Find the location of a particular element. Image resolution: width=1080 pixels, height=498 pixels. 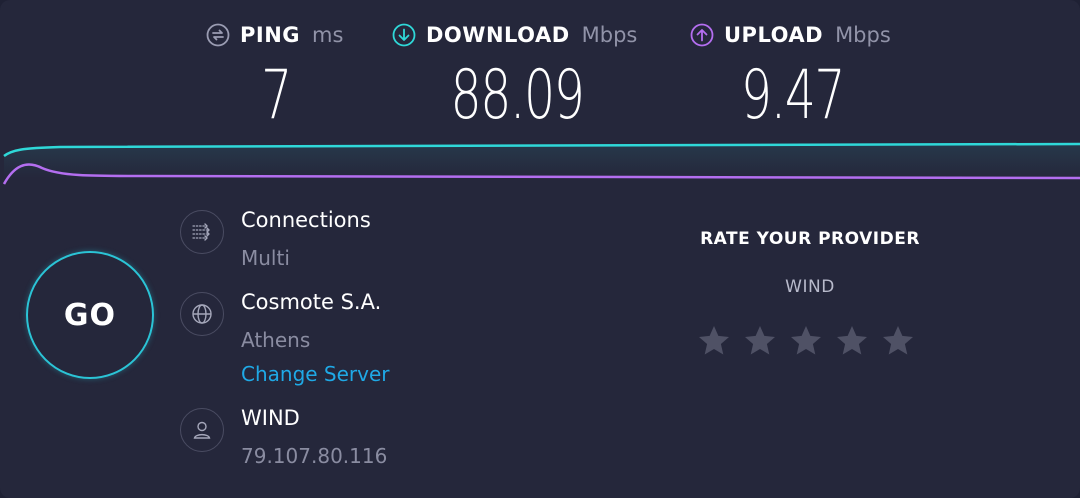

upload-unit: Mbps is located at coordinates (863, 35).